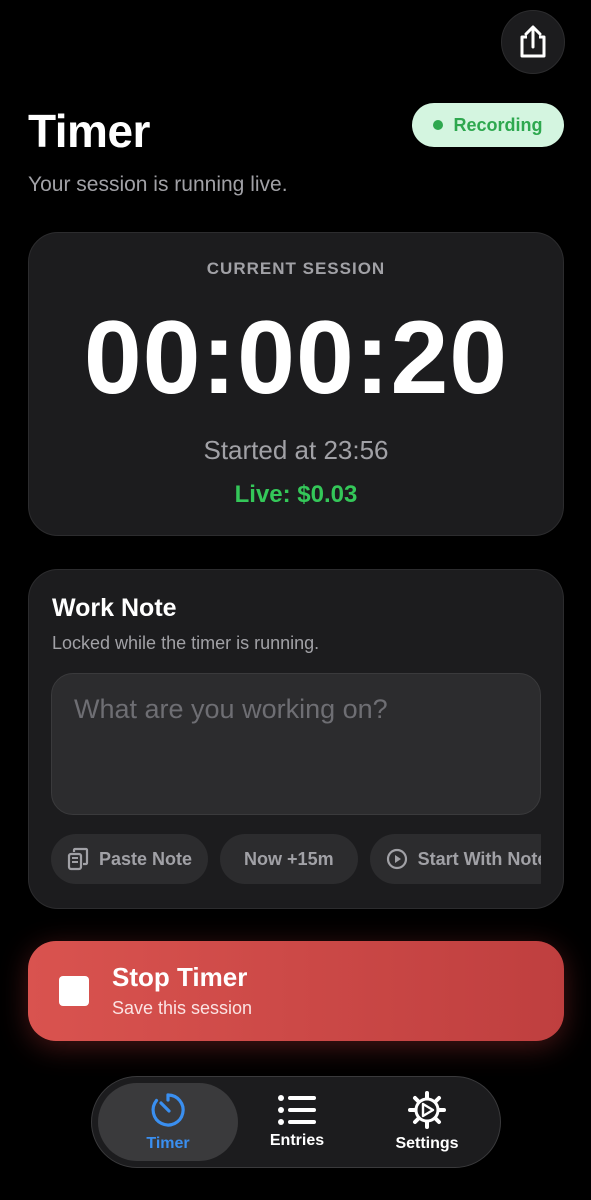 Image resolution: width=591 pixels, height=1200 pixels. Describe the element at coordinates (438, 125) in the screenshot. I see `recording-dot-icon` at that location.